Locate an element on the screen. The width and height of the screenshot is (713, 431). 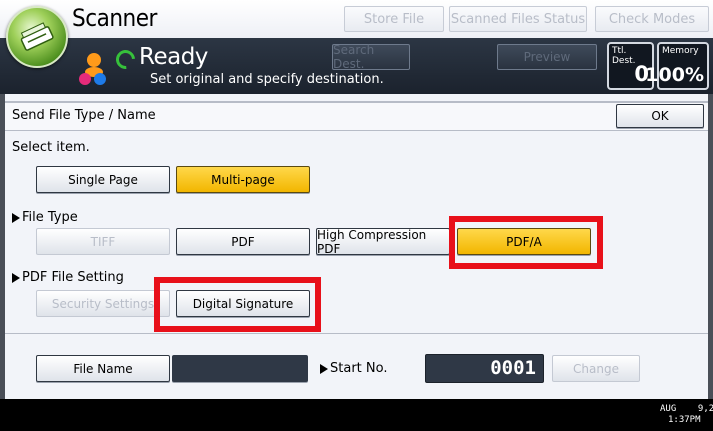
ok-button: OK is located at coordinates (660, 116).